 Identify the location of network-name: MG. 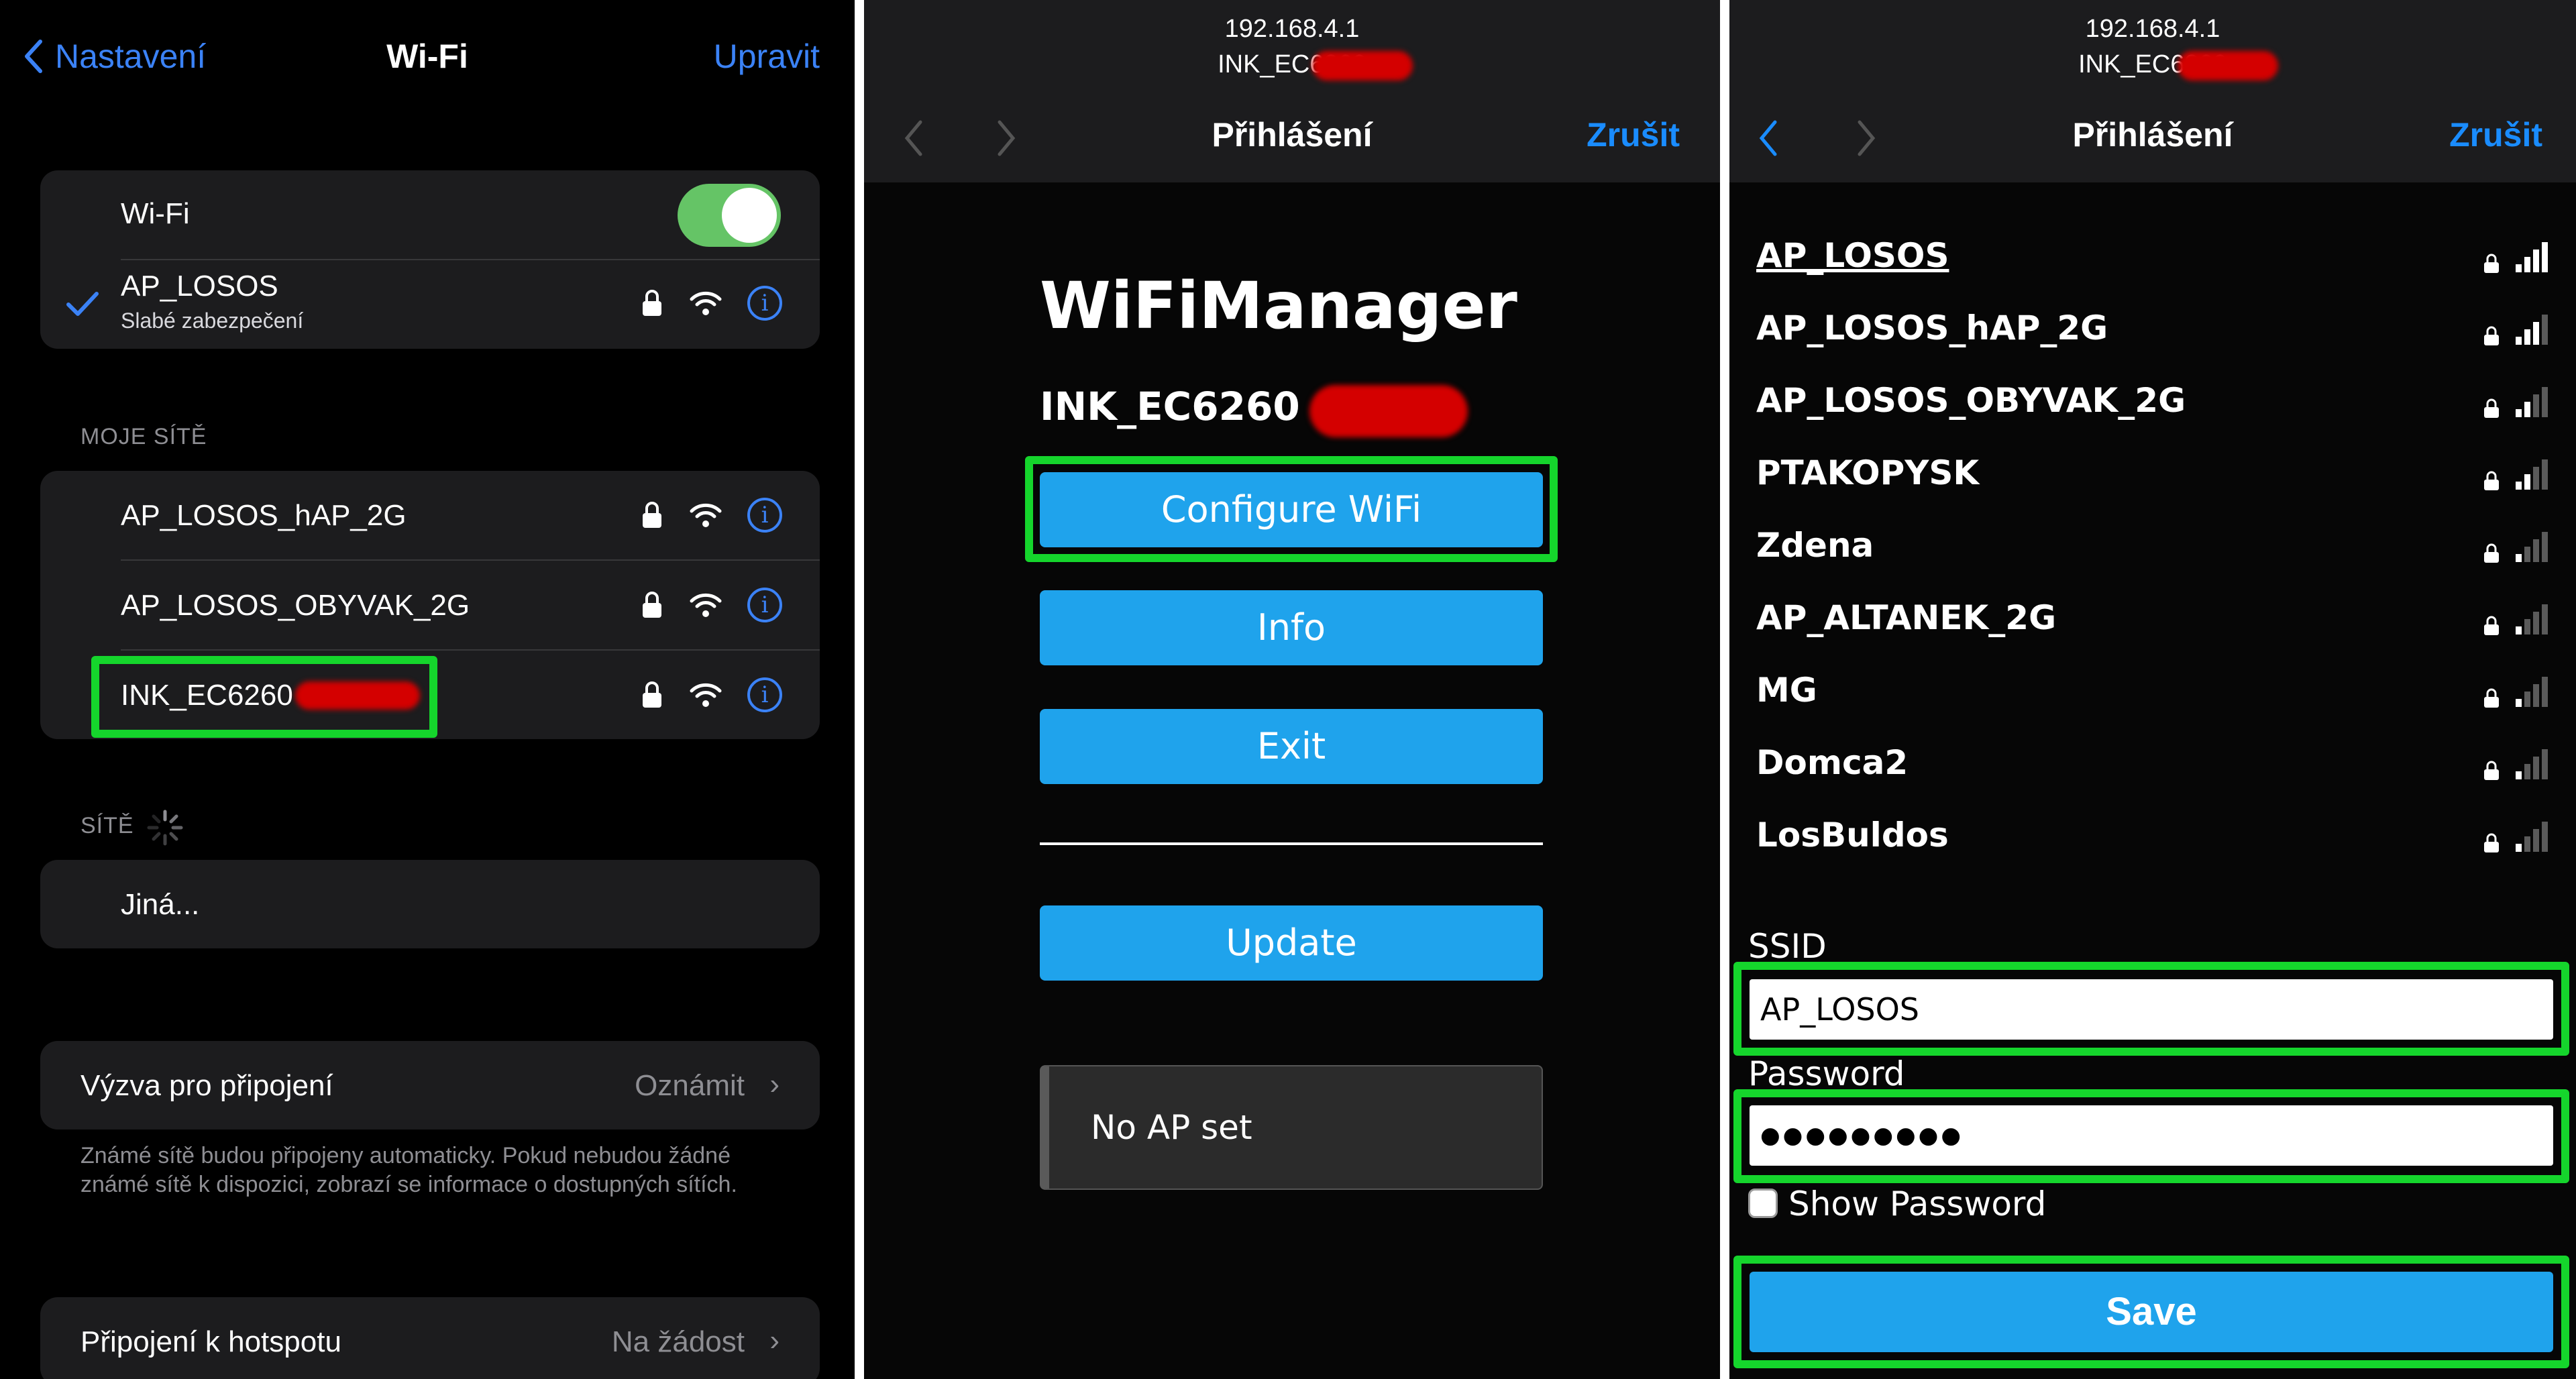
(1786, 690).